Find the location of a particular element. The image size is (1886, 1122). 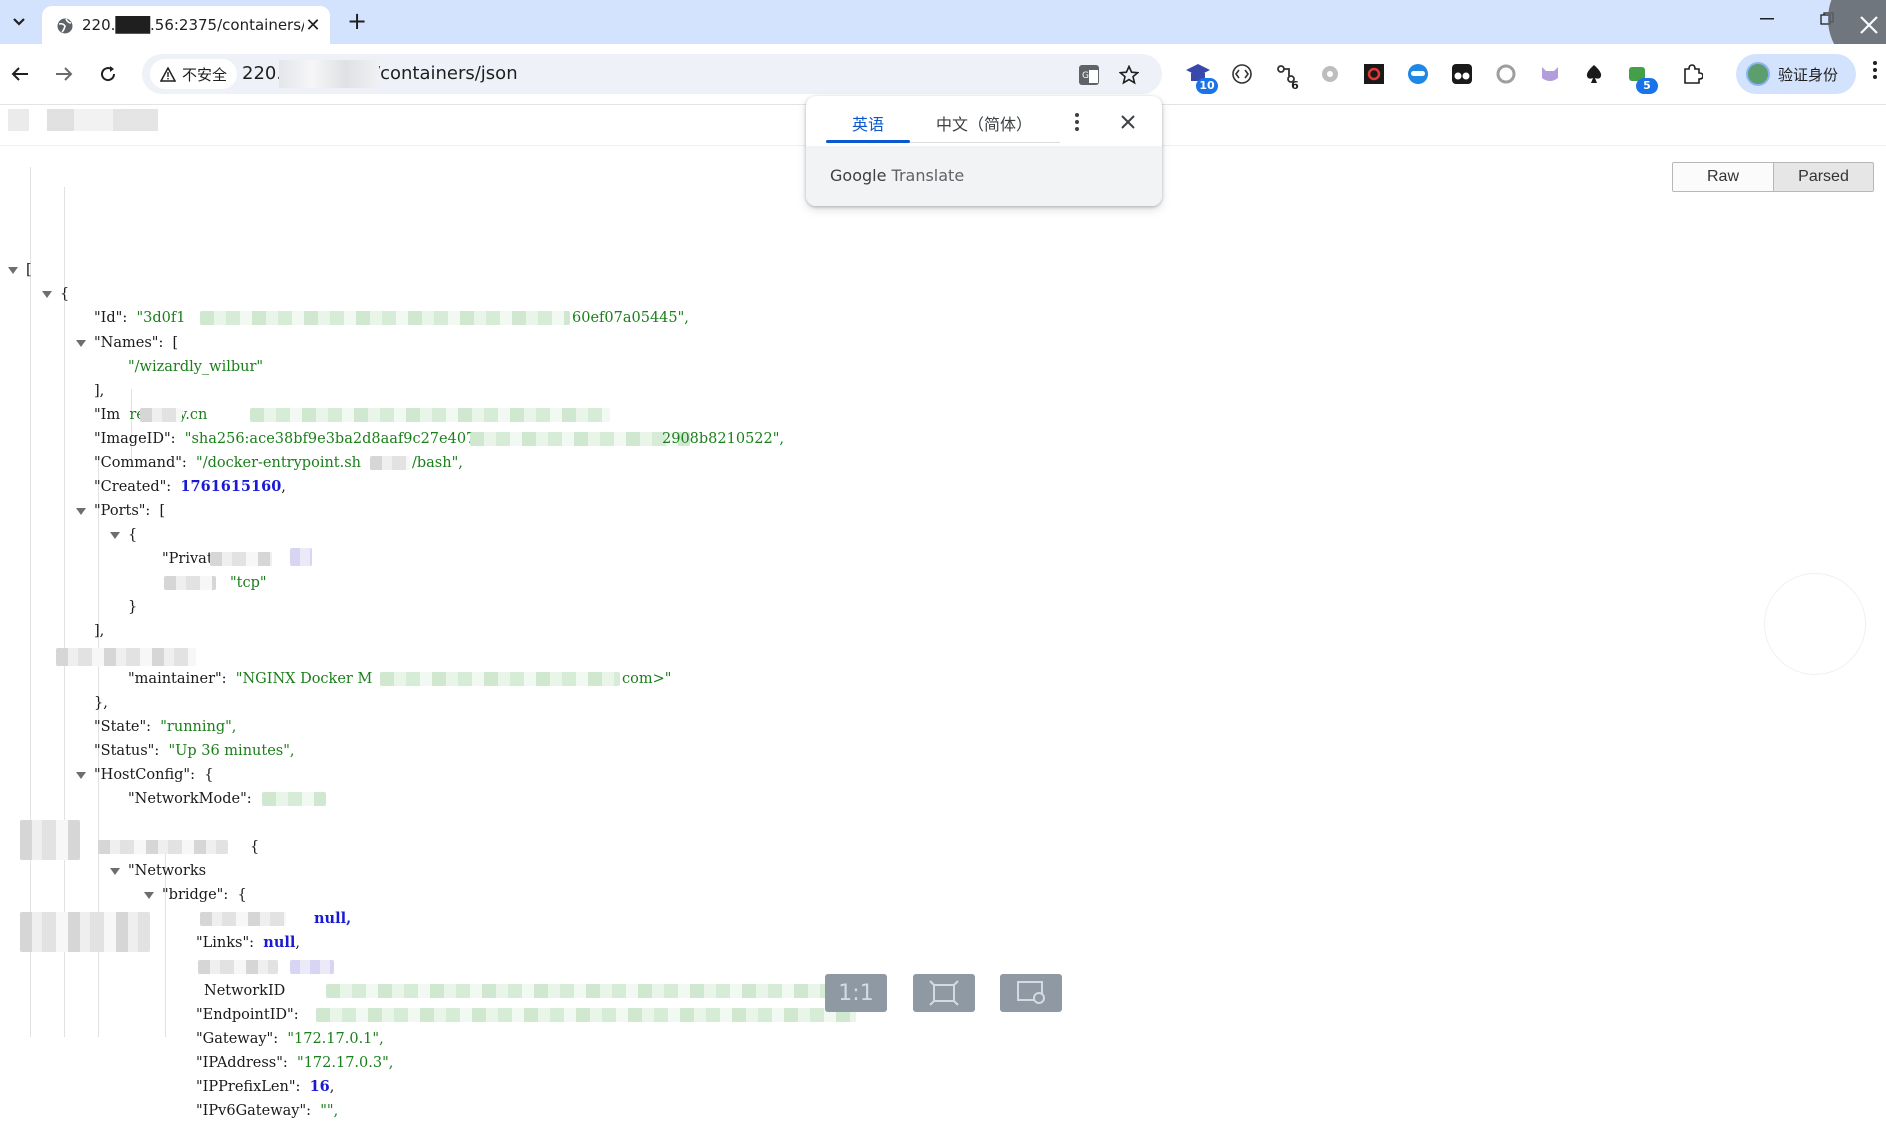

translate-close-button is located at coordinates (1128, 122).